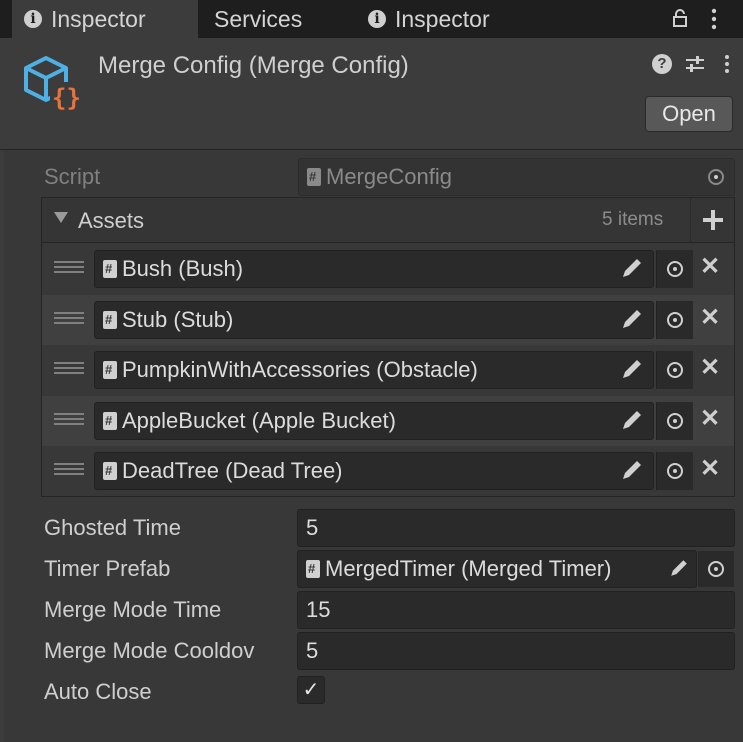  I want to click on merge-mode-cooldown-label: Merge Mode Cooldov, so click(149, 650).